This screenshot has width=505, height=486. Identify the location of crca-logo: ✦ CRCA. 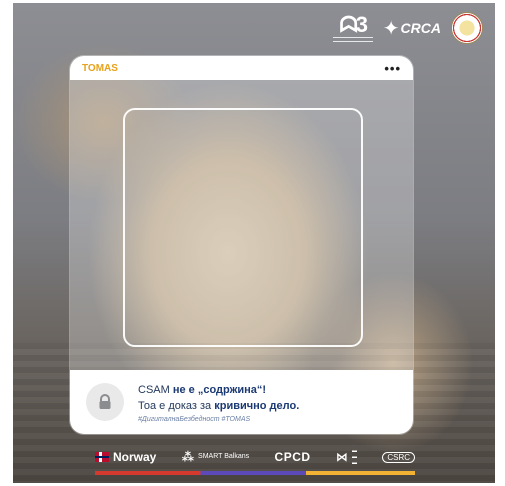
(412, 28).